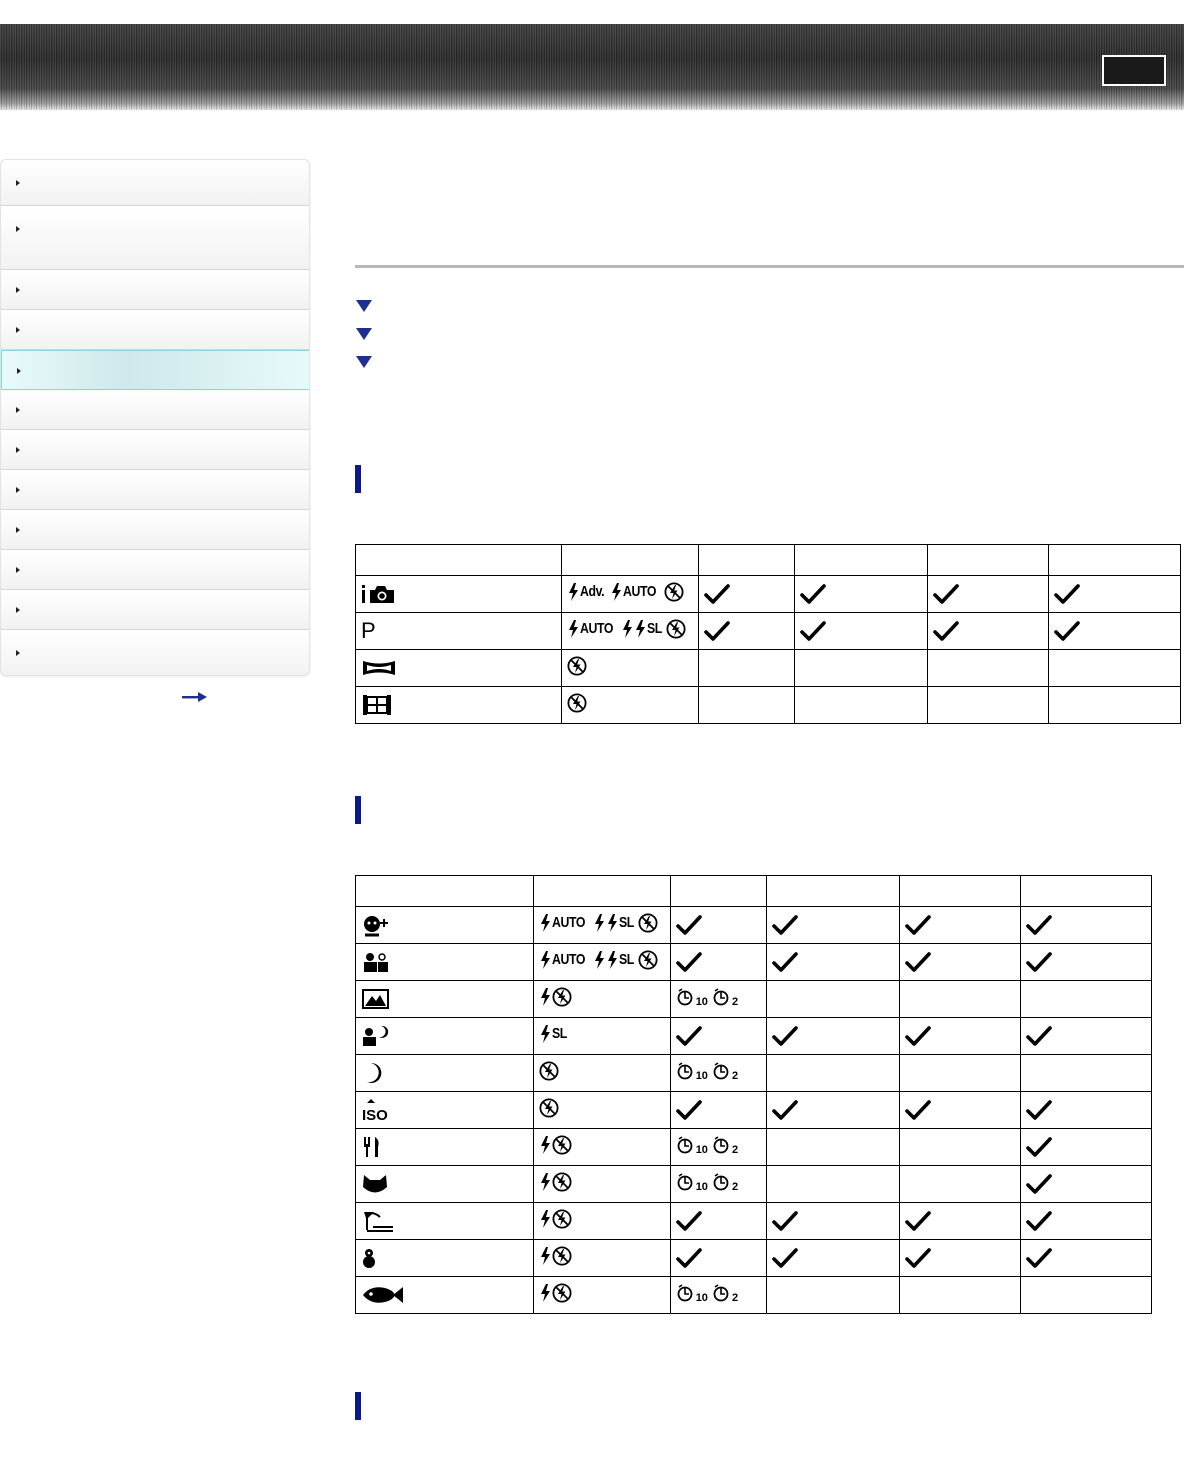 The width and height of the screenshot is (1184, 1459). Describe the element at coordinates (735, 1075) in the screenshot. I see `timer-2-label: 2` at that location.